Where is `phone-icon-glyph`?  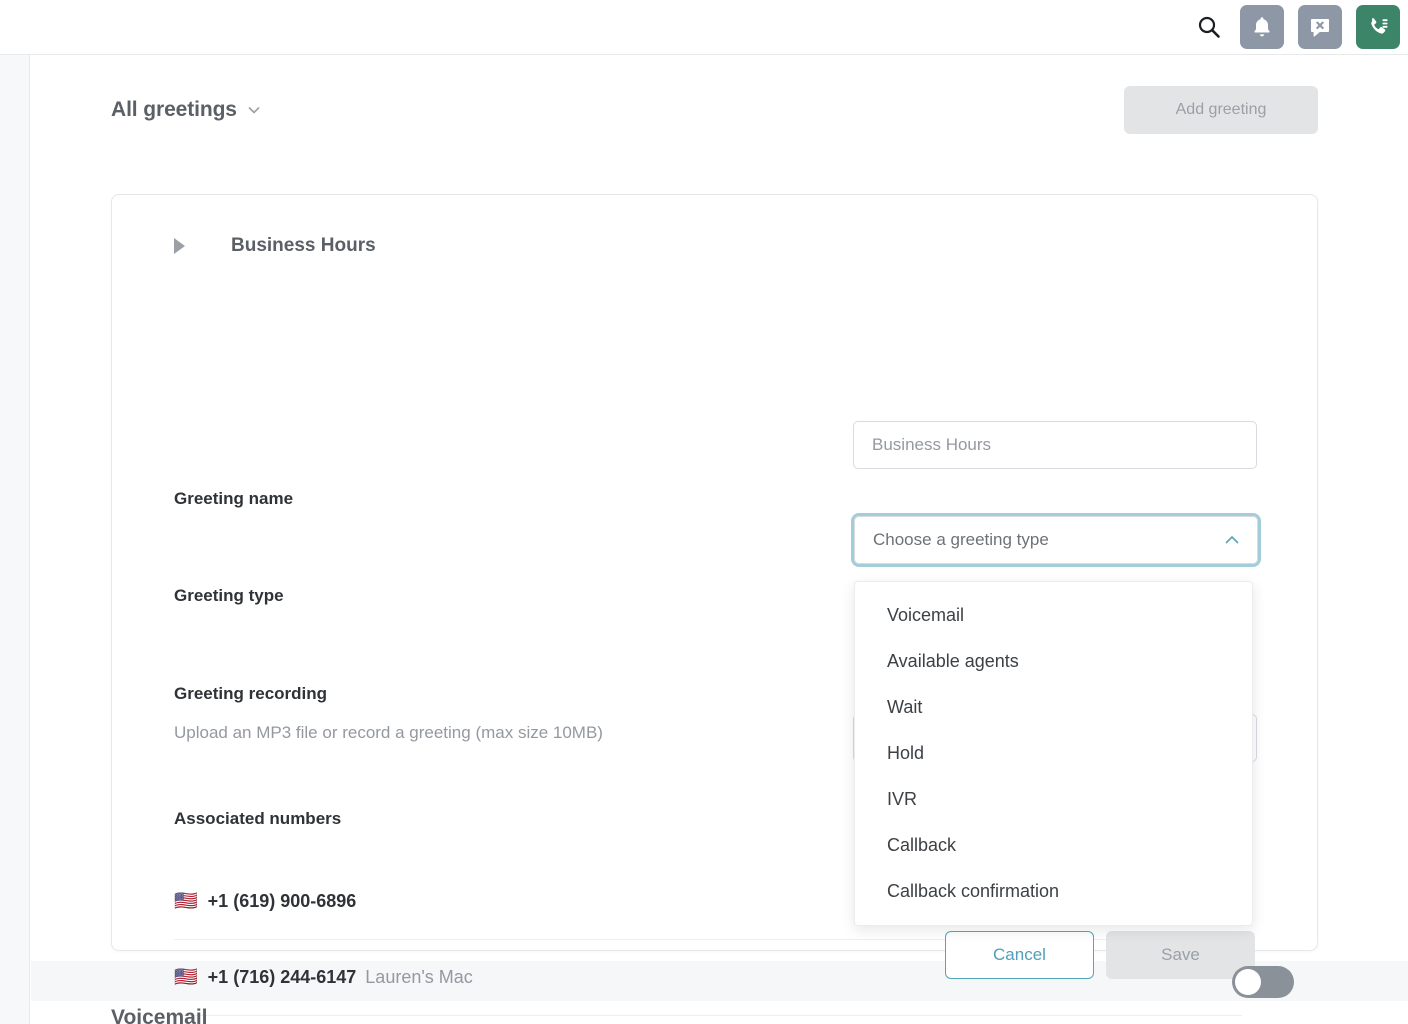 phone-icon-glyph is located at coordinates (1379, 26).